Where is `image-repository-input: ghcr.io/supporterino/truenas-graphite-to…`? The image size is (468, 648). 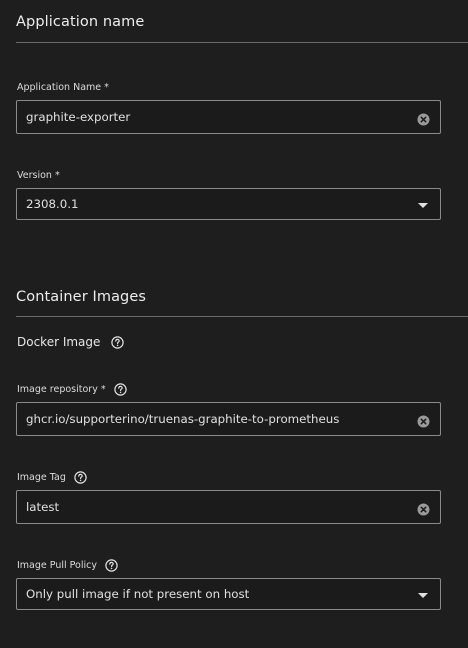 image-repository-input: ghcr.io/supporterino/truenas-graphite-to… is located at coordinates (228, 419).